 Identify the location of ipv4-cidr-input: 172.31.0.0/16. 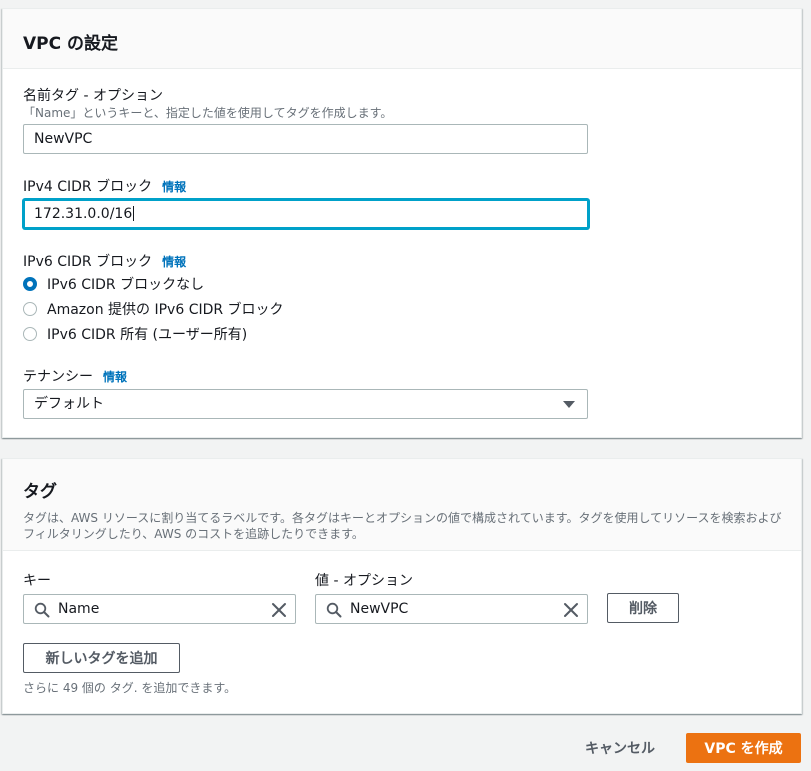
(306, 214).